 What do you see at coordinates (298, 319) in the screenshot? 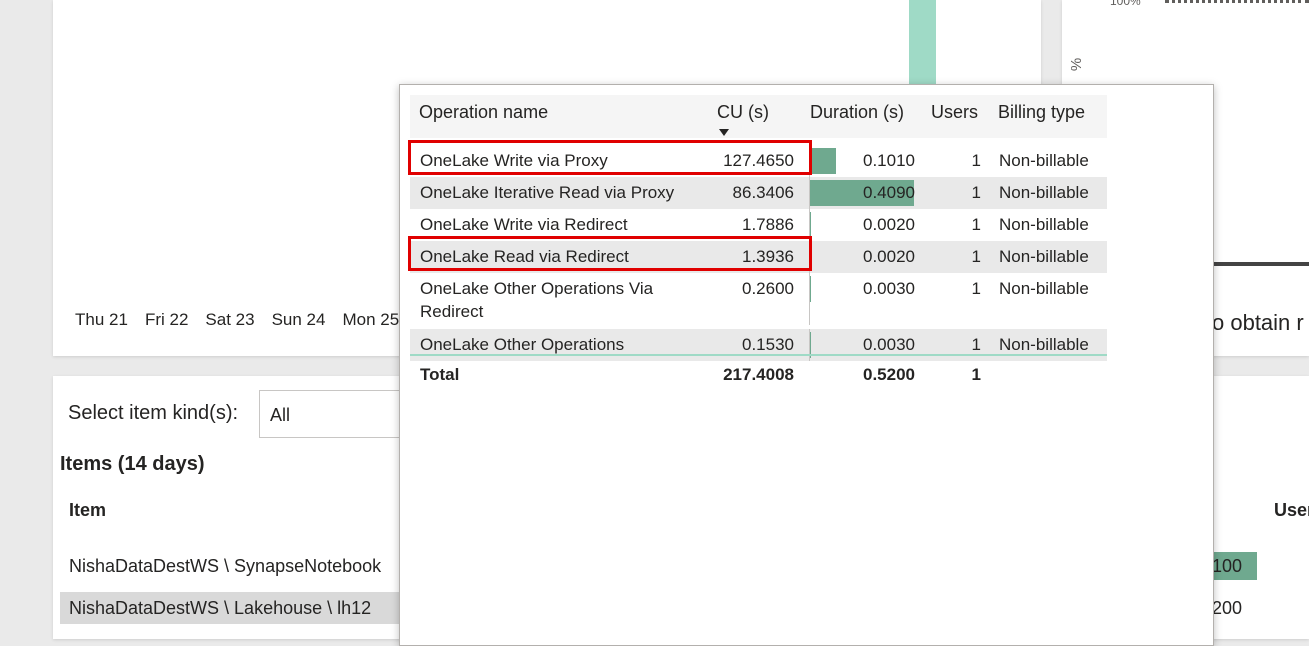
I see `day-label: Sun 24` at bounding box center [298, 319].